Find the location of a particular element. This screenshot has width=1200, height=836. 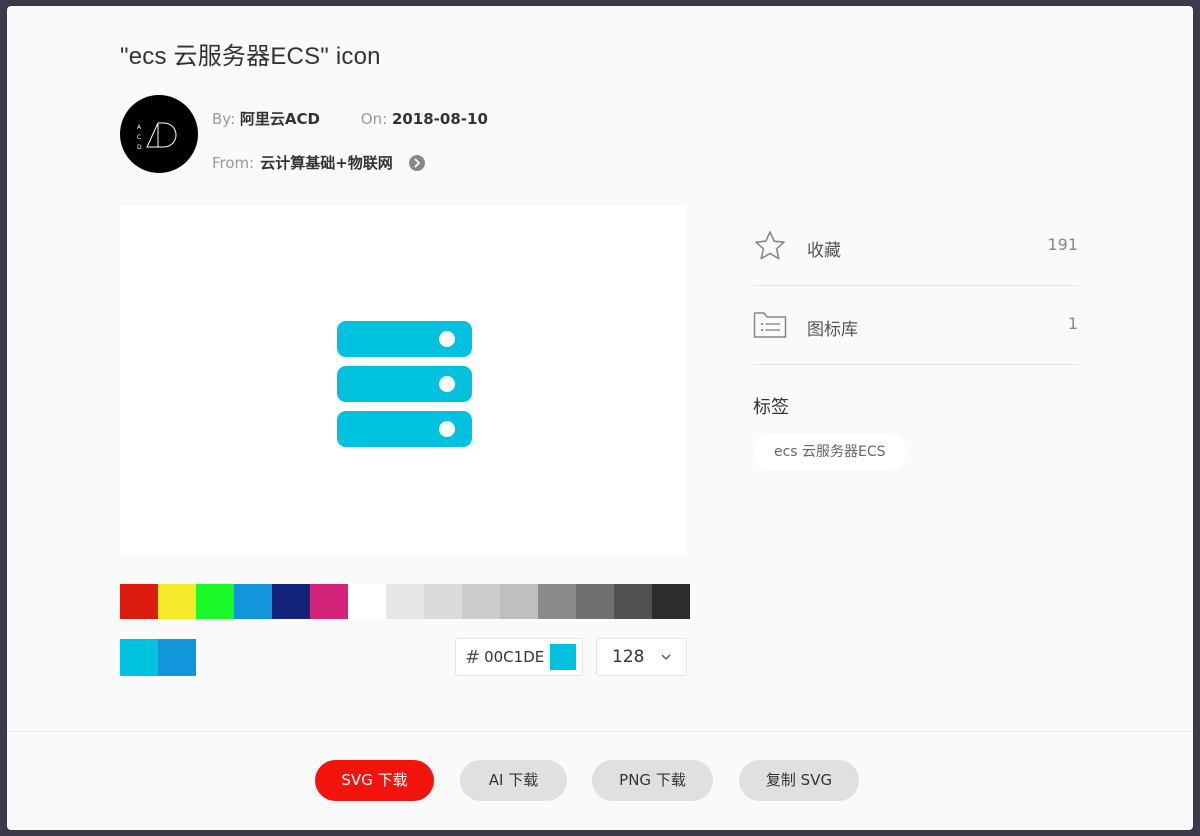

author-row: By: 阿里云ACD On: 2018-08-10 is located at coordinates (350, 118).